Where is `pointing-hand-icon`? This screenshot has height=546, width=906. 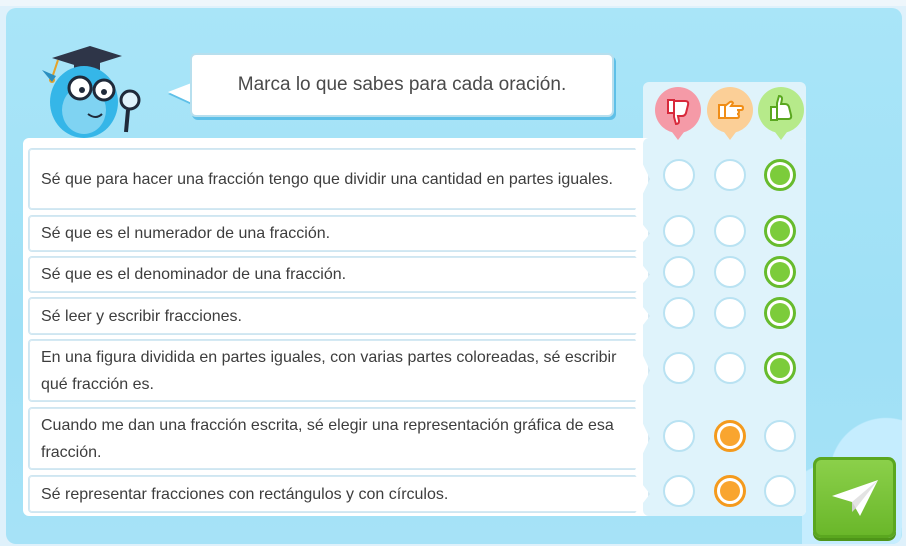 pointing-hand-icon is located at coordinates (730, 113).